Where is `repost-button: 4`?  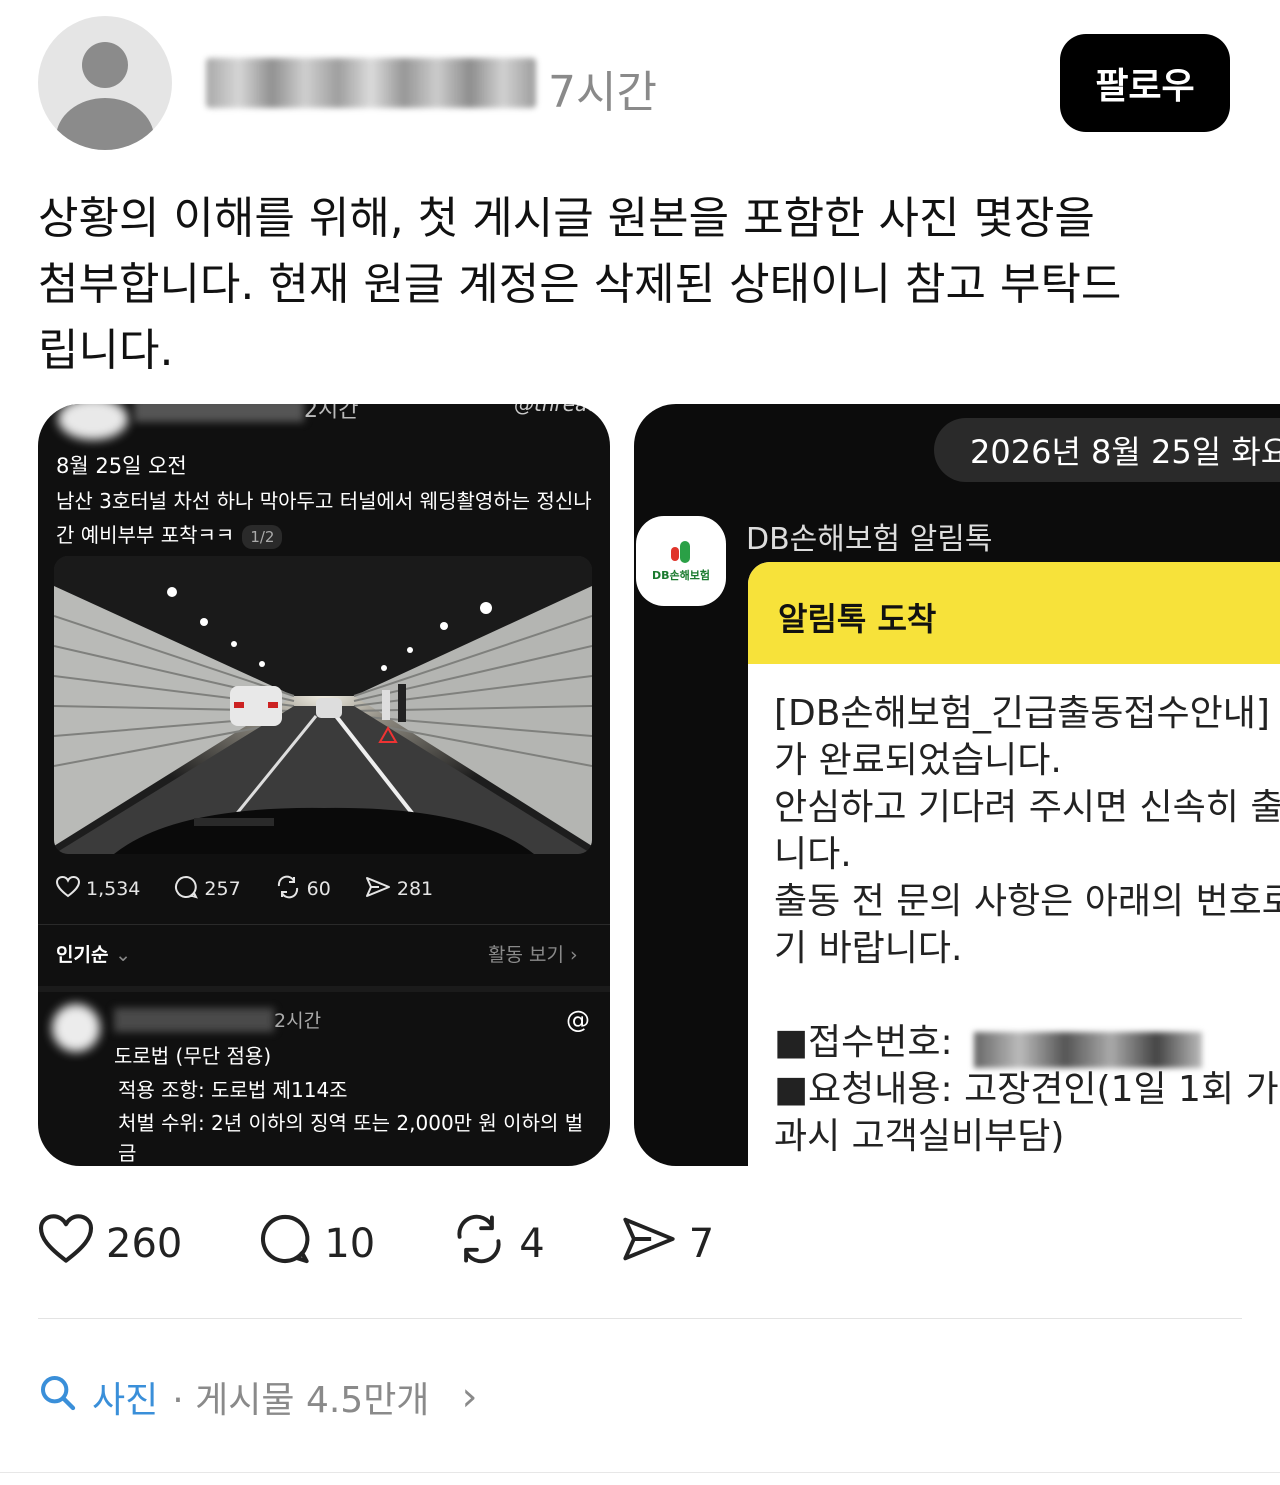
repost-button: 4 is located at coordinates (498, 1244).